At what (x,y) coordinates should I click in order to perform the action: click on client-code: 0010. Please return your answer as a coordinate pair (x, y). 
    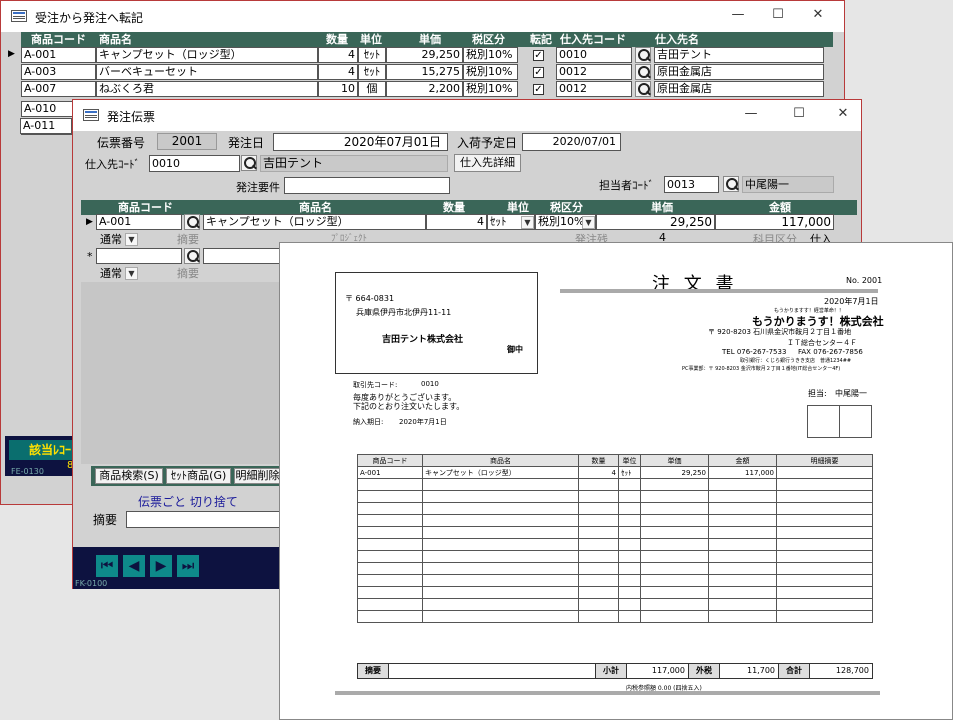
    Looking at the image, I should click on (430, 384).